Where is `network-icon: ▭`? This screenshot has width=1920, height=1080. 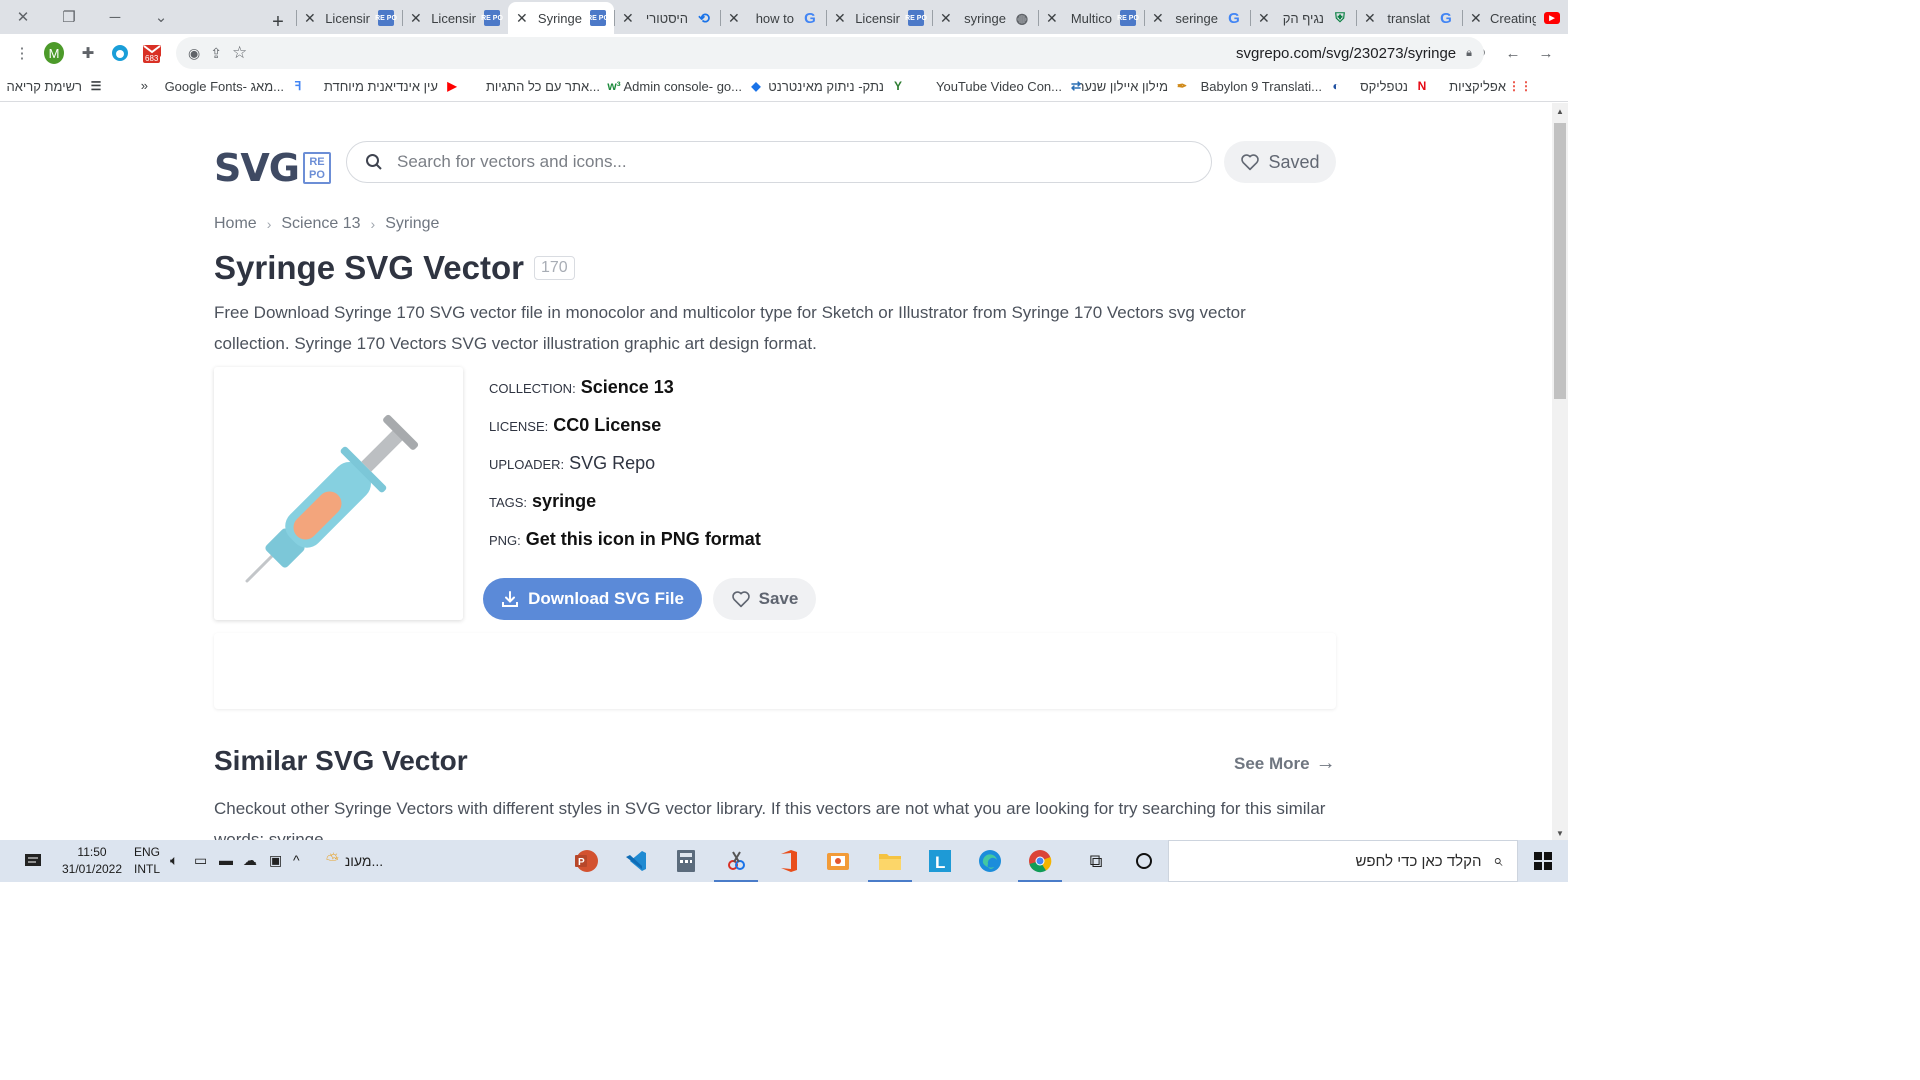 network-icon: ▭ is located at coordinates (200, 860).